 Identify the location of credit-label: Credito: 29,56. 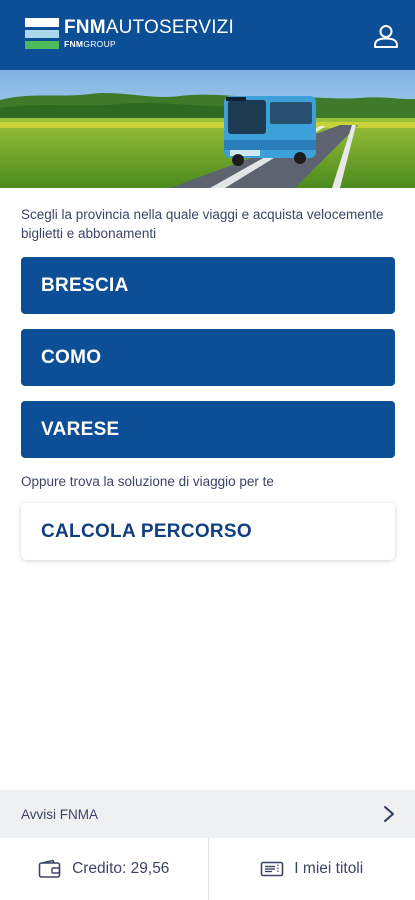
(121, 868).